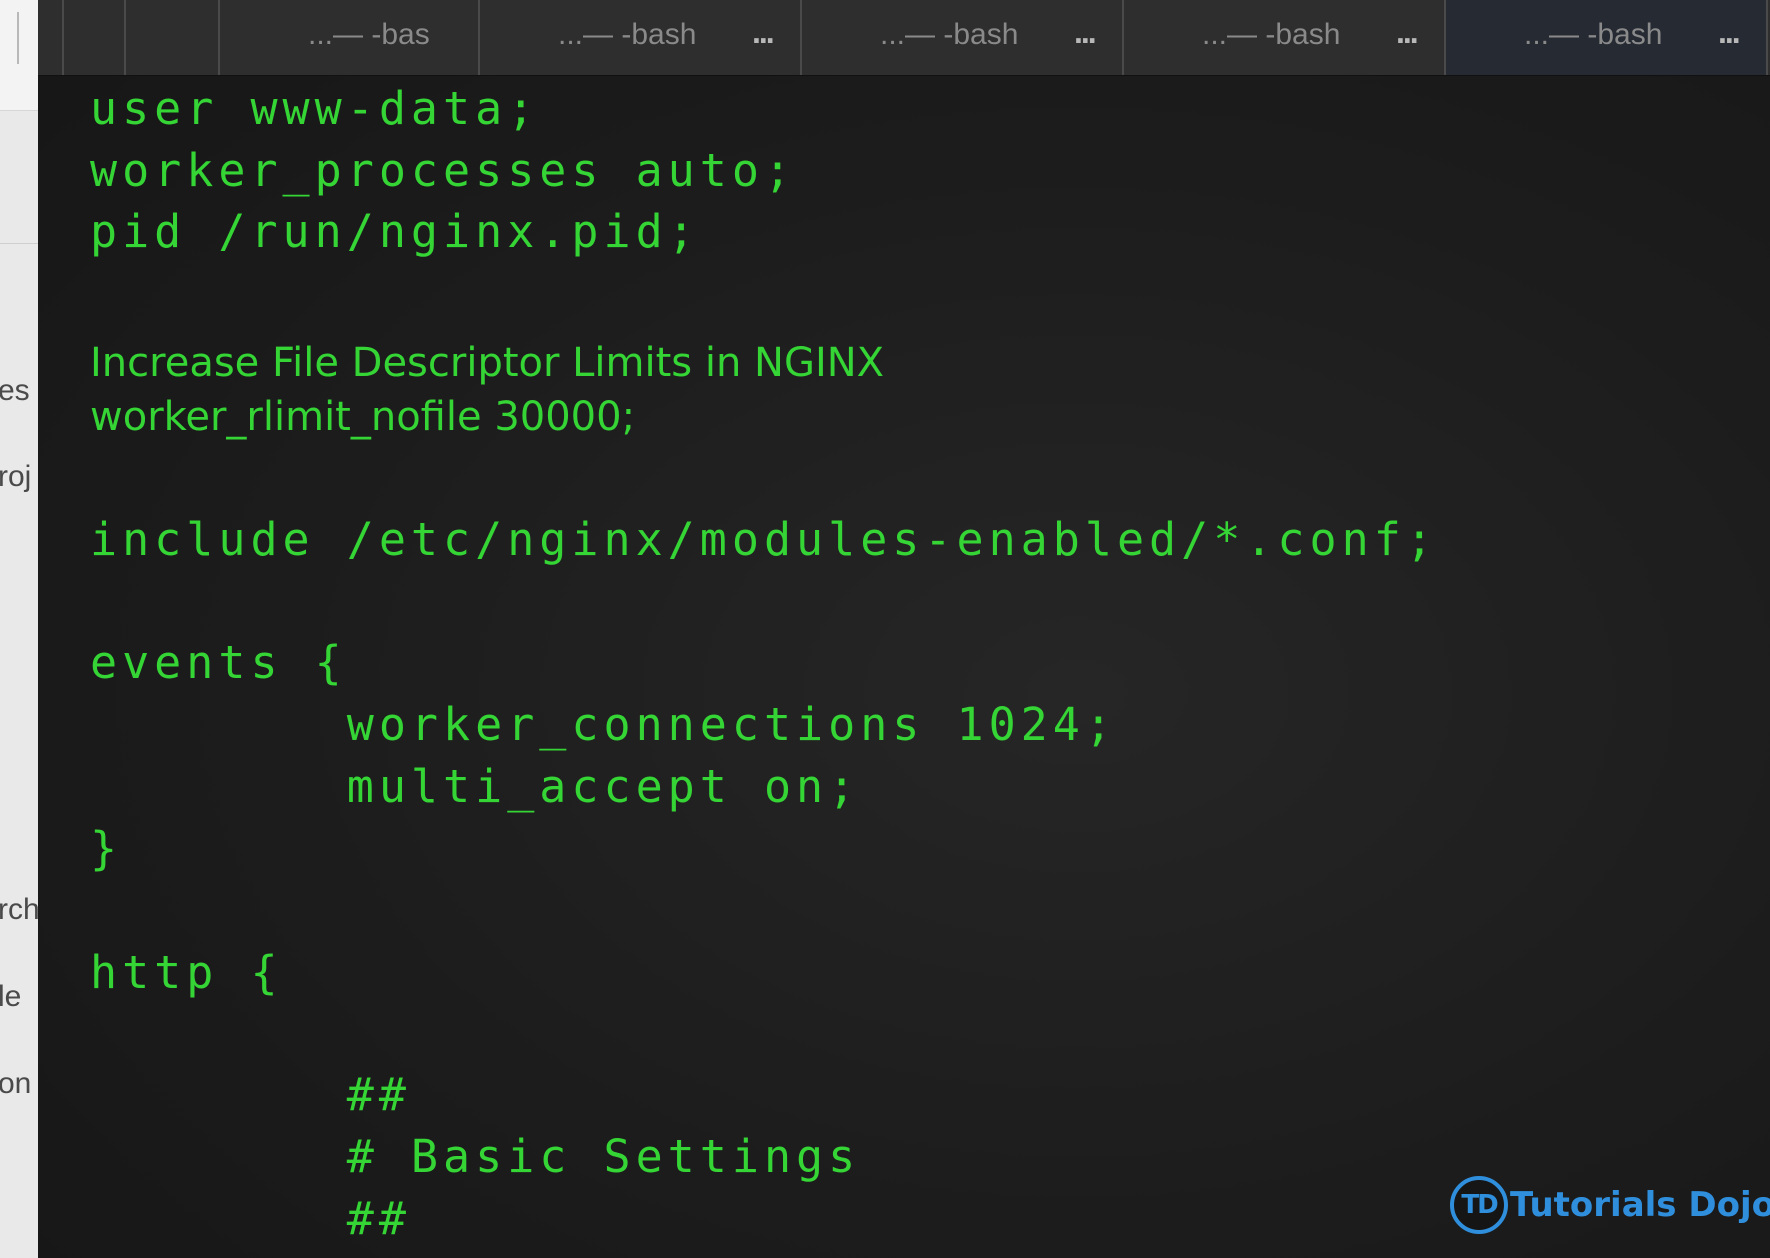 This screenshot has height=1258, width=1770. I want to click on tutorials-dojo-logo: TD Tutorials Dojo, so click(1610, 1205).